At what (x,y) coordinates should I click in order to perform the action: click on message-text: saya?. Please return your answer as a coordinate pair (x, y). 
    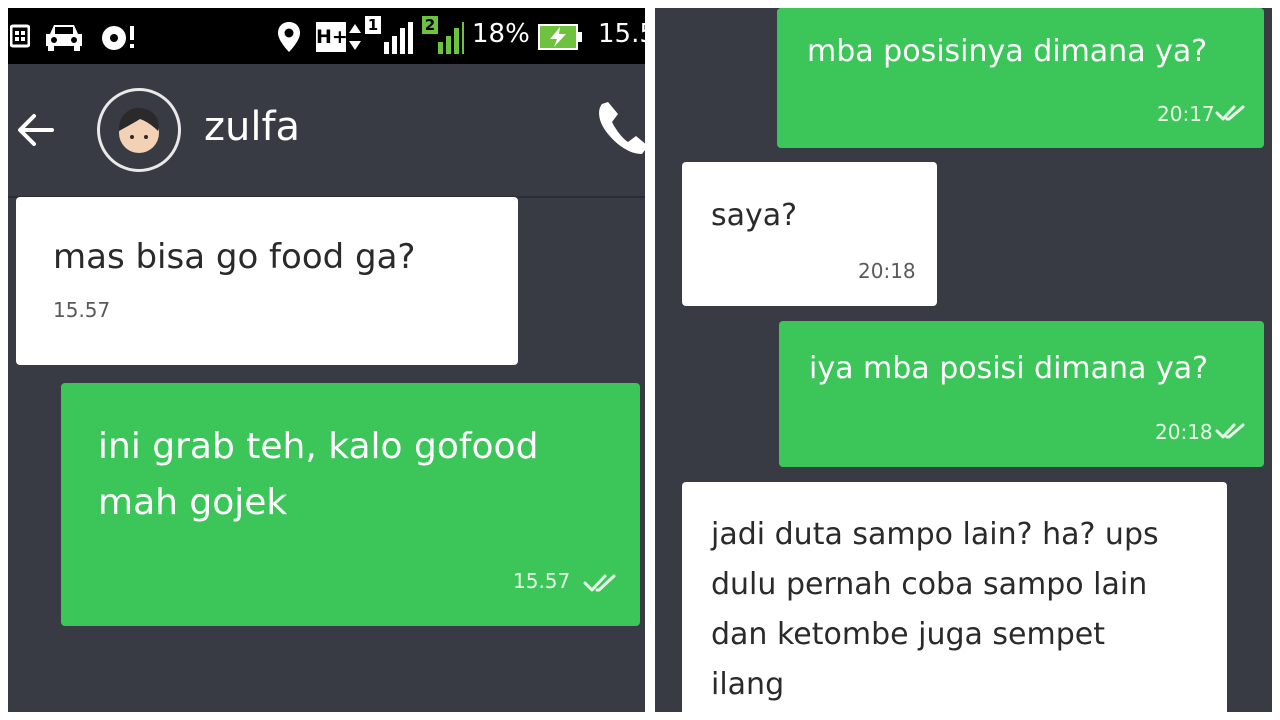
    Looking at the image, I should click on (754, 215).